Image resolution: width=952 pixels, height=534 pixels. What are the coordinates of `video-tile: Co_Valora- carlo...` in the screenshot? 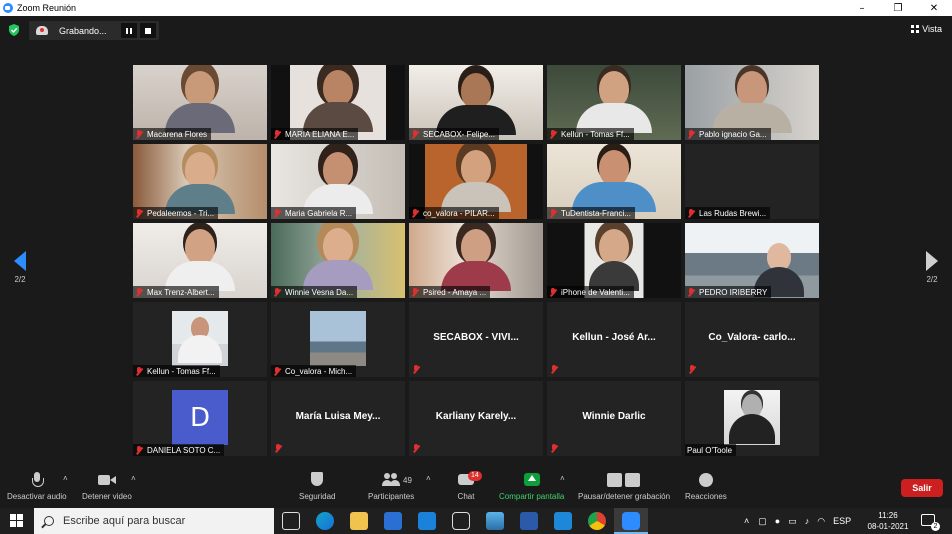 It's located at (752, 339).